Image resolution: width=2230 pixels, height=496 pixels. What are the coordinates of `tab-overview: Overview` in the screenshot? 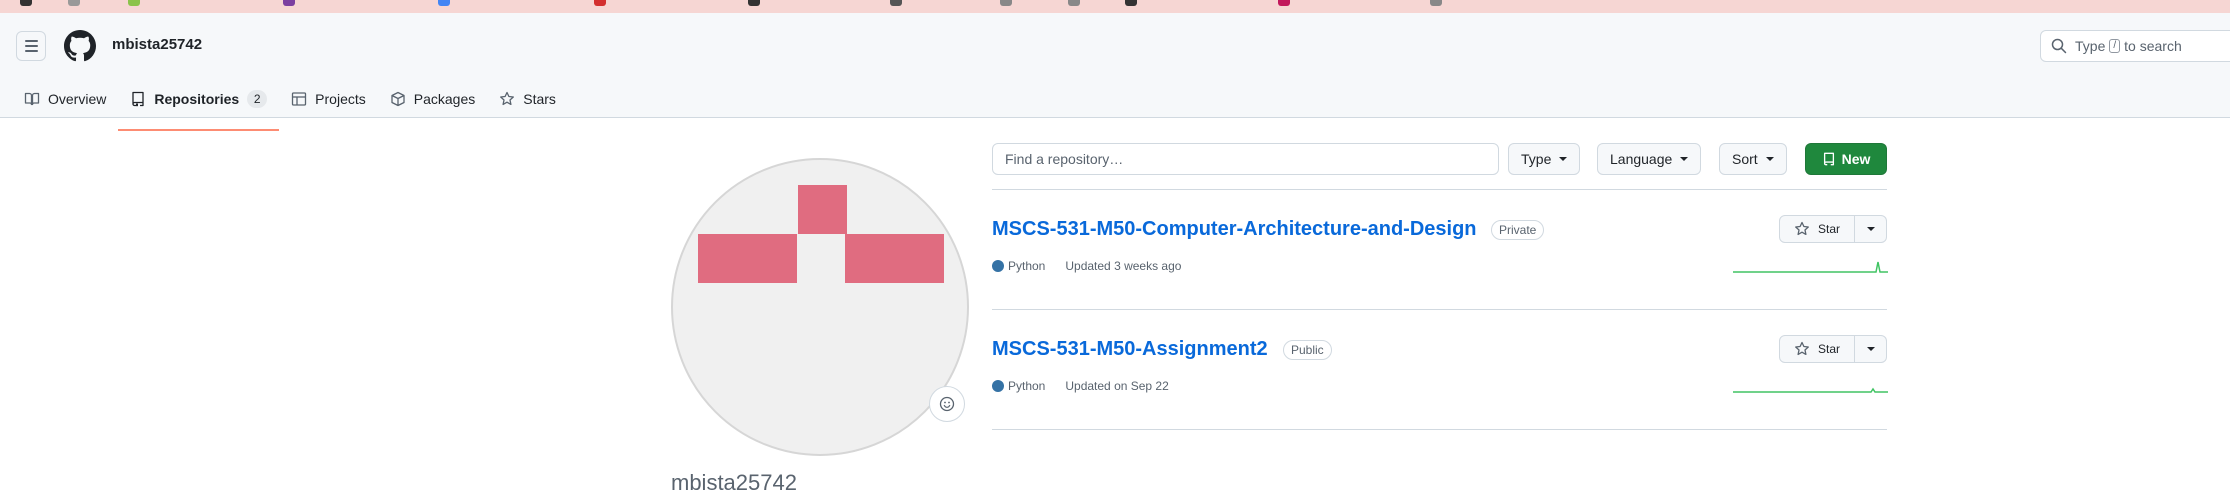 It's located at (65, 99).